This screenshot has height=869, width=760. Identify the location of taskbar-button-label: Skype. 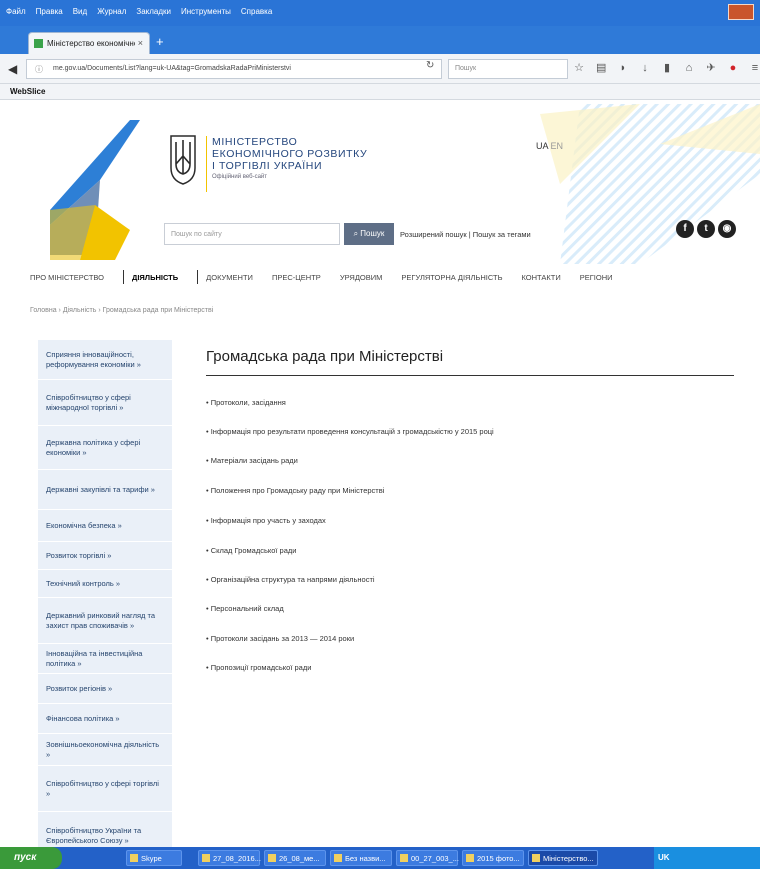
(151, 858).